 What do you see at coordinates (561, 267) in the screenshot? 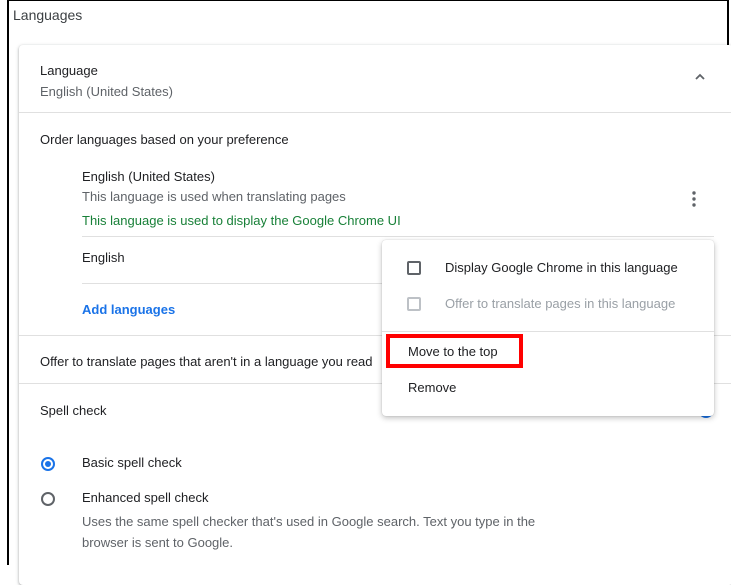
I see `display-in-language-label: Display Google Chrome in this language` at bounding box center [561, 267].